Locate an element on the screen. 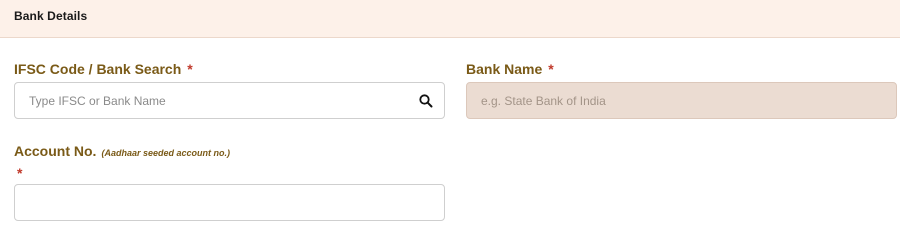  bank-name-required-mark: * is located at coordinates (551, 69).